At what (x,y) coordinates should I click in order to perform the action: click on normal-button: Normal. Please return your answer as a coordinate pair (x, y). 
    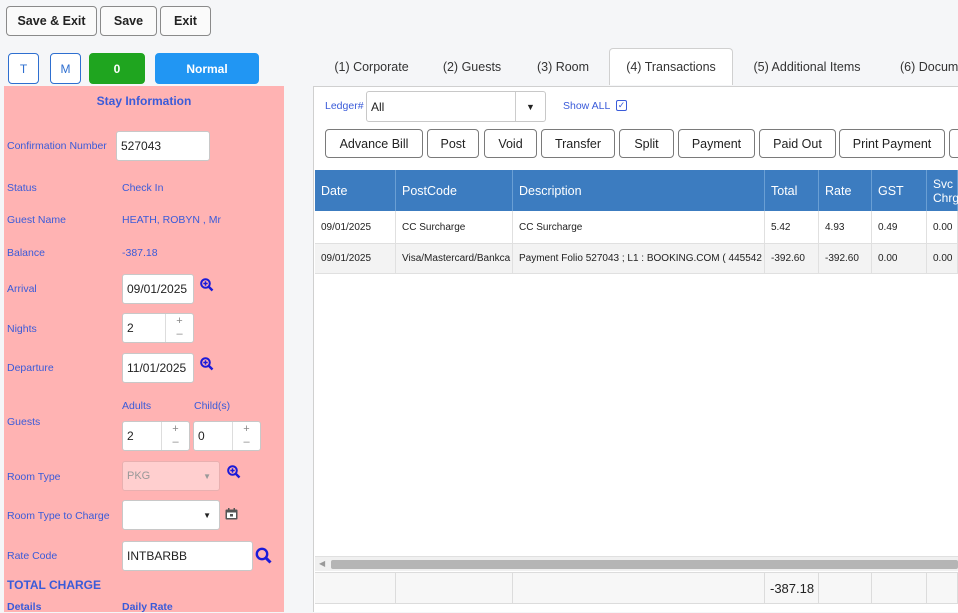
    Looking at the image, I should click on (207, 68).